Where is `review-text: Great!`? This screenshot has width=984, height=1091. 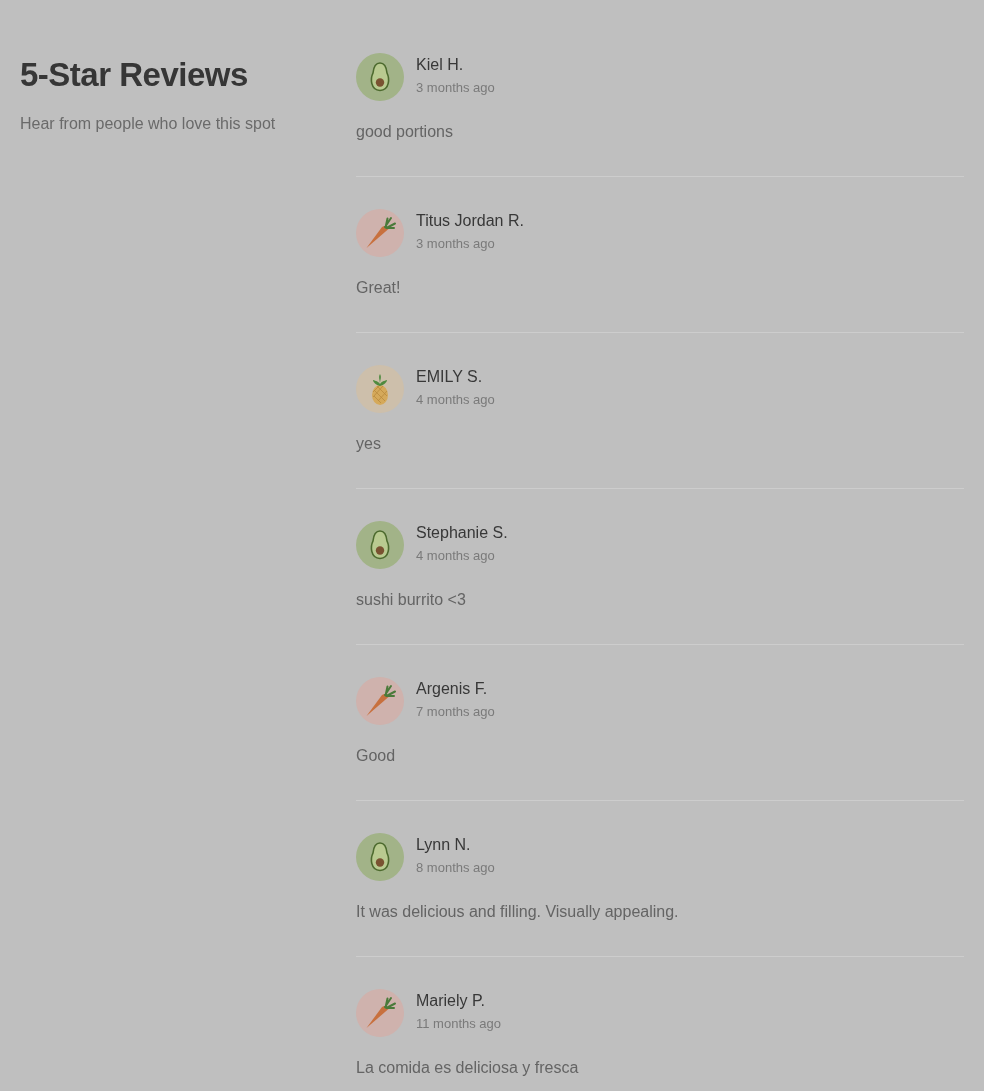 review-text: Great! is located at coordinates (378, 288).